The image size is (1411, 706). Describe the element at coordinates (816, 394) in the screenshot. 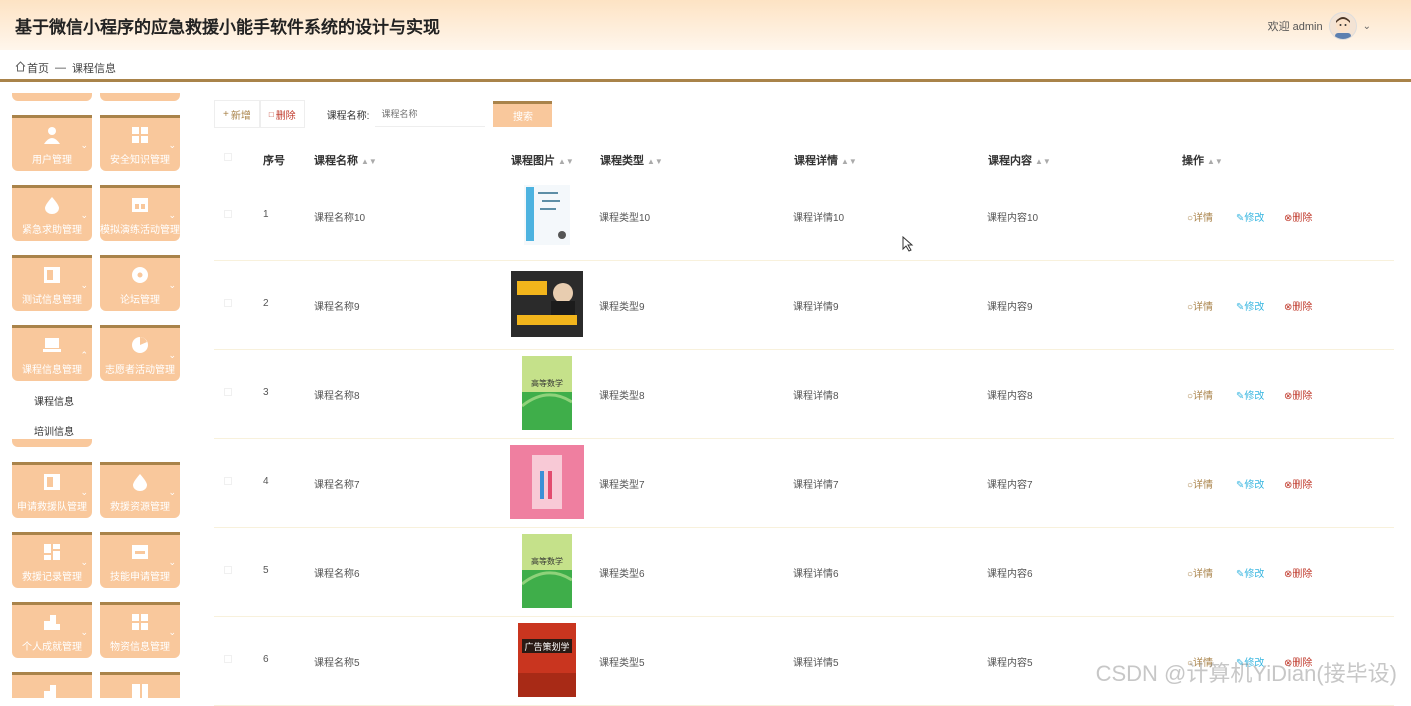

I see `cell-detail: 课程详情8` at that location.